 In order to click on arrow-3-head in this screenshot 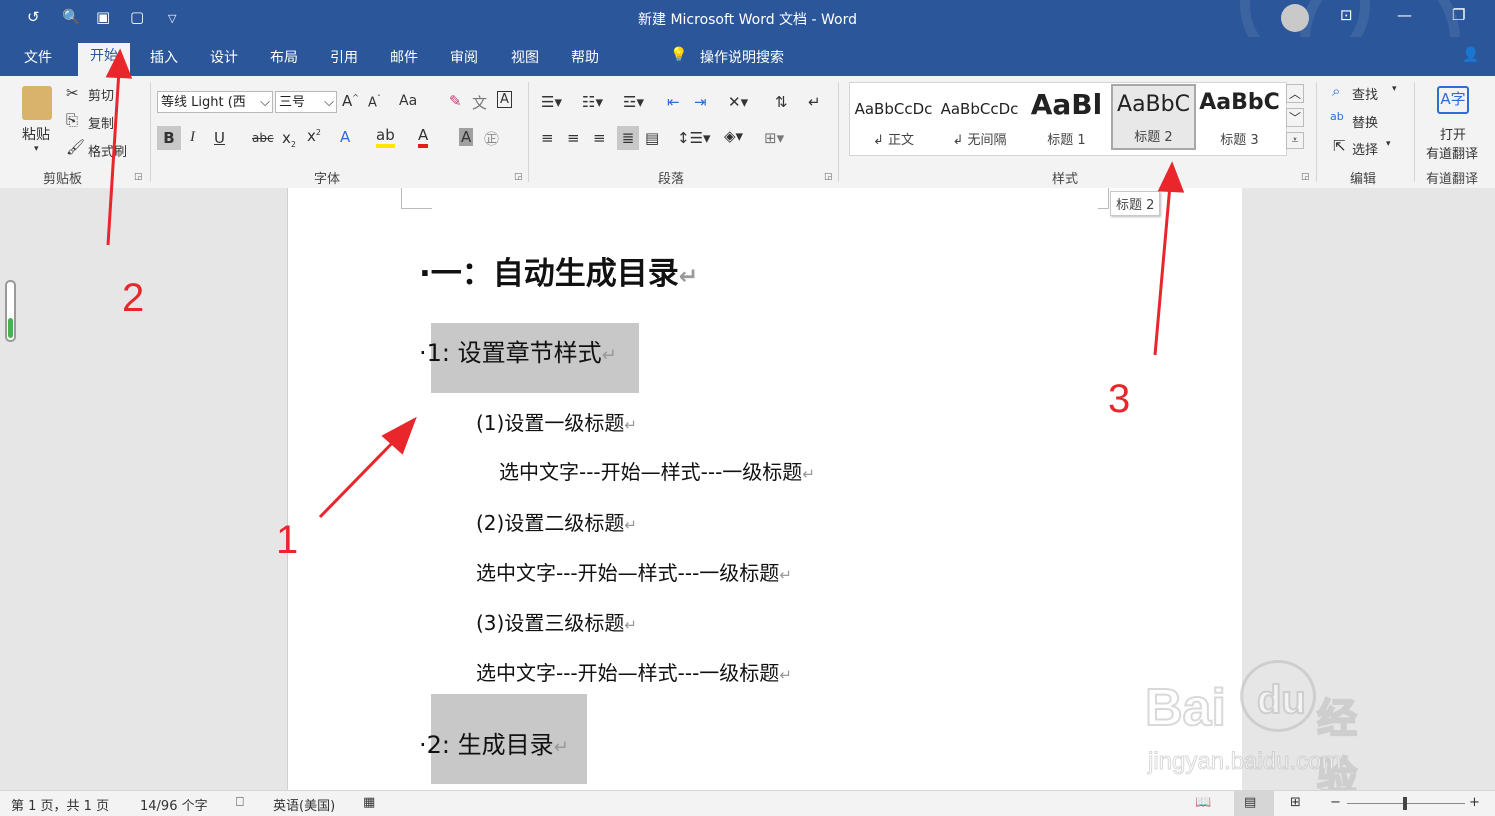, I will do `click(1171, 177)`.